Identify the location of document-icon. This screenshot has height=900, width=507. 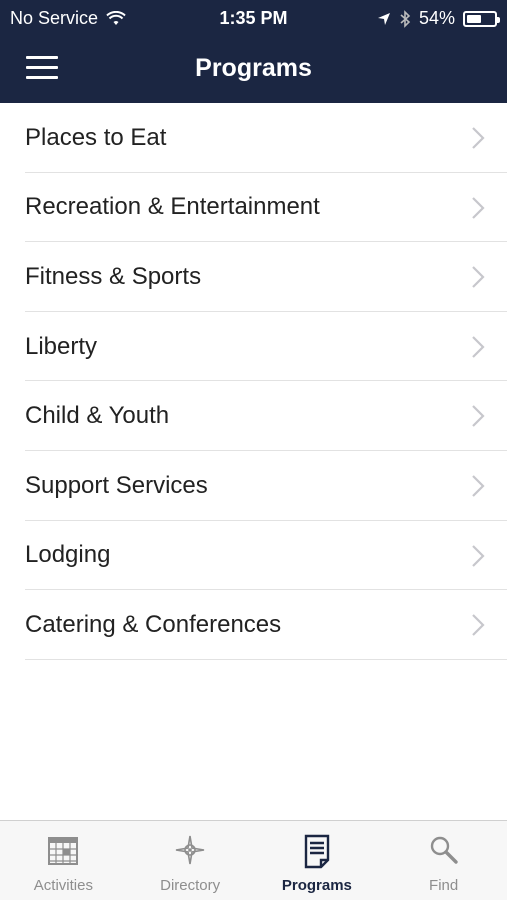
(317, 851).